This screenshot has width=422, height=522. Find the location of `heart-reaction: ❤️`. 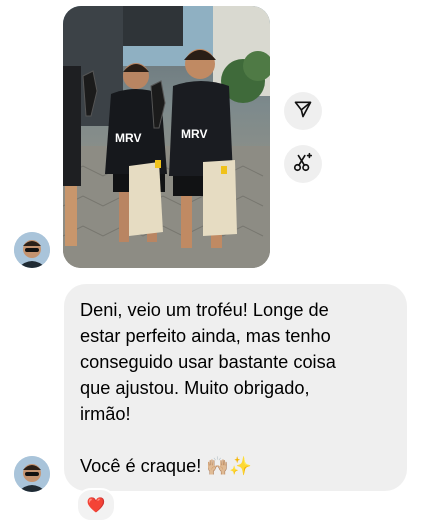

heart-reaction: ❤️ is located at coordinates (96, 505).